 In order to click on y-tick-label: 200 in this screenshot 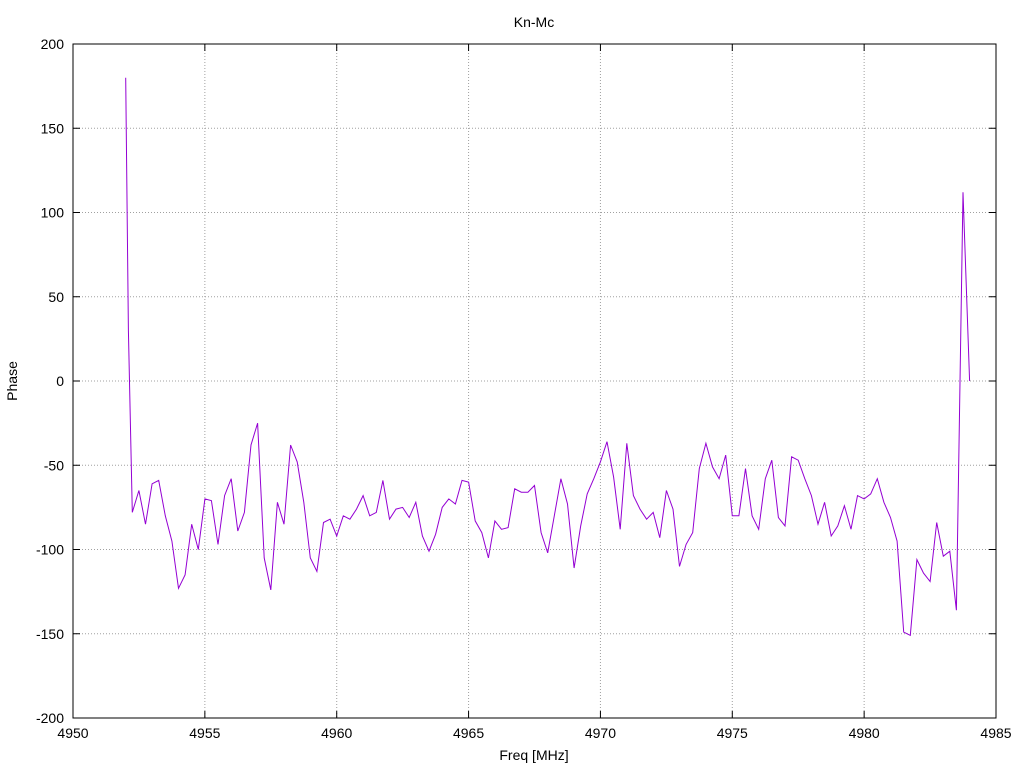, I will do `click(53, 44)`.